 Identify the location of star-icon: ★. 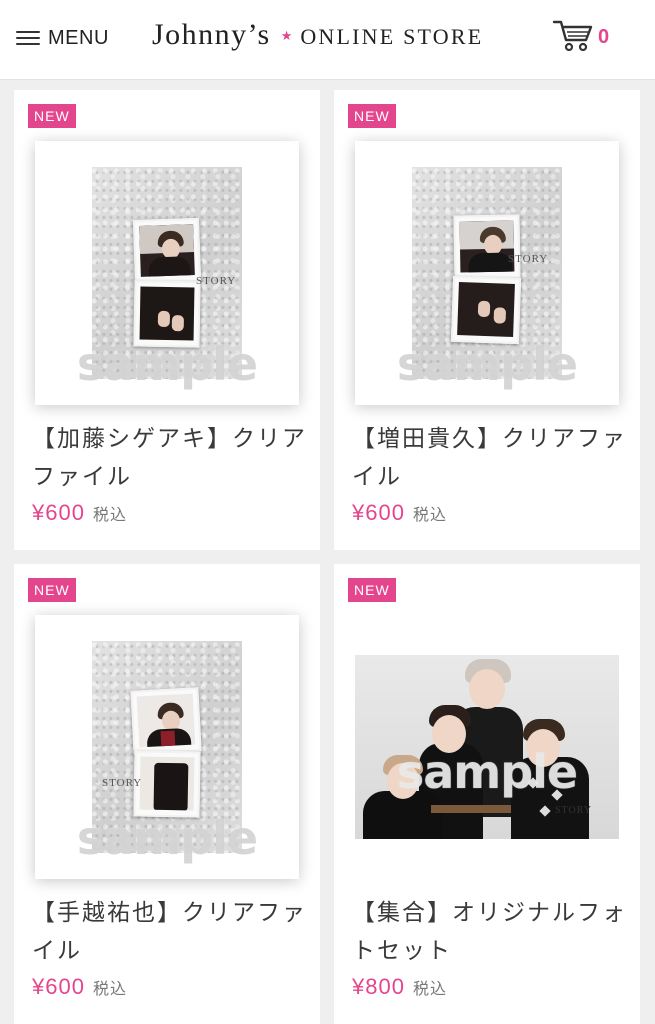
(286, 36).